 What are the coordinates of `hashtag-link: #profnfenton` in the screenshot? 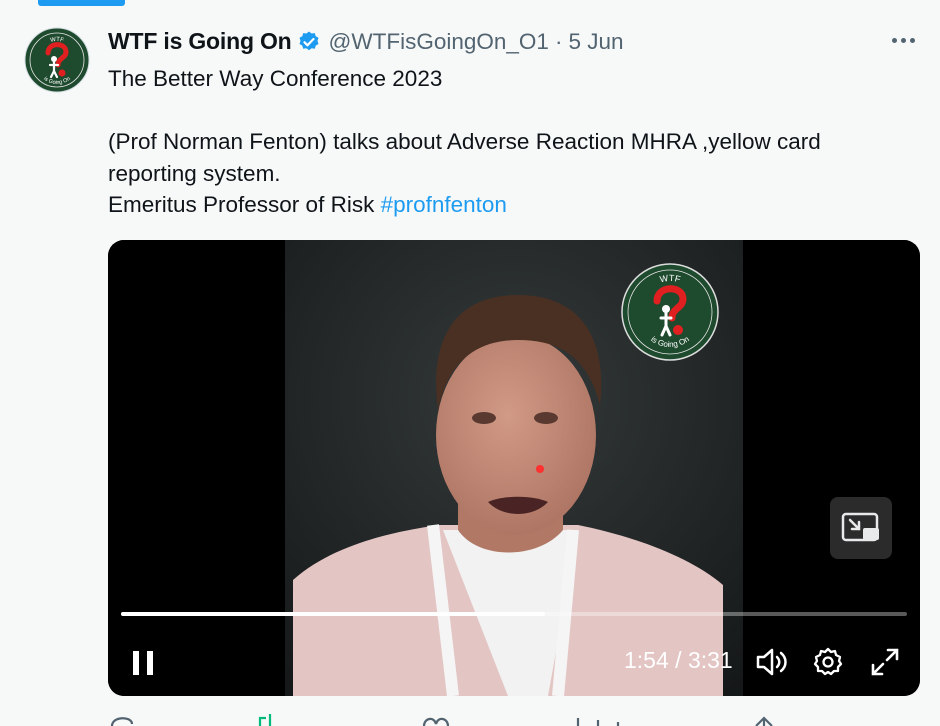 It's located at (444, 204).